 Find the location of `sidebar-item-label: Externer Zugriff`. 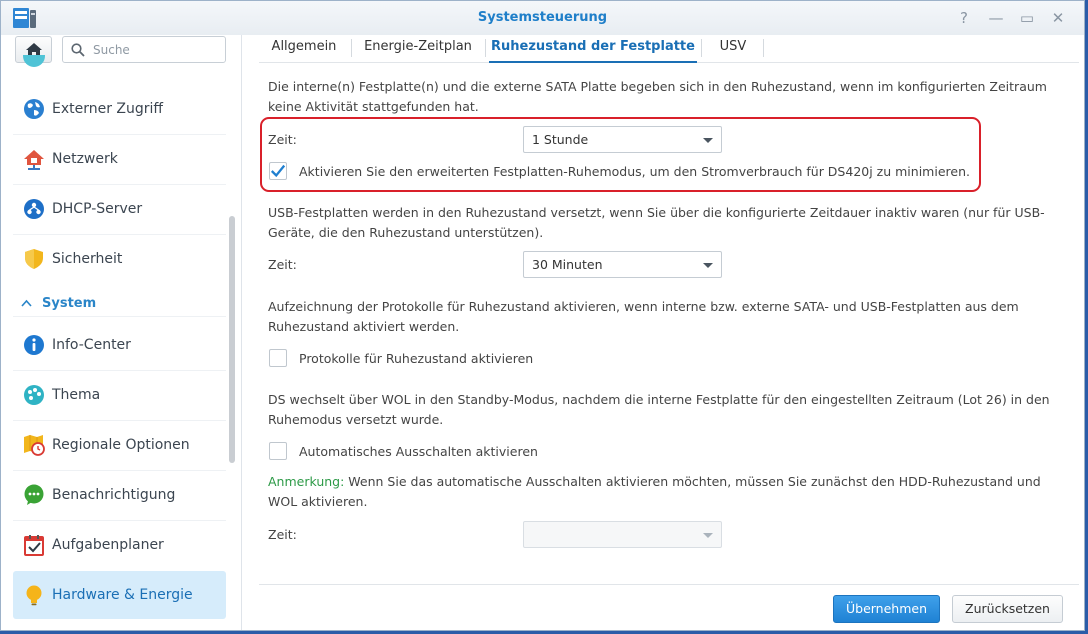

sidebar-item-label: Externer Zugriff is located at coordinates (108, 109).